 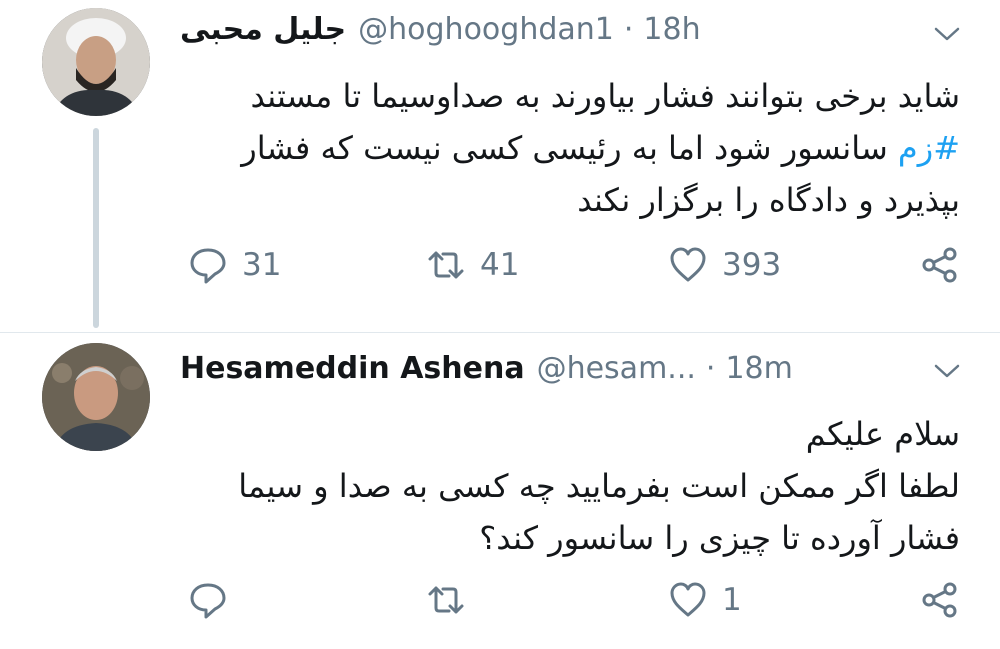 What do you see at coordinates (352, 368) in the screenshot?
I see `author-name: Hesameddin Ashena` at bounding box center [352, 368].